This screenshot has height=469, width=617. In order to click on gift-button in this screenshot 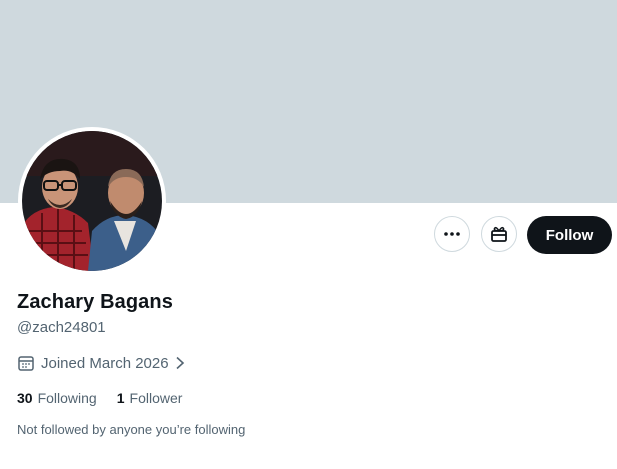, I will do `click(499, 234)`.